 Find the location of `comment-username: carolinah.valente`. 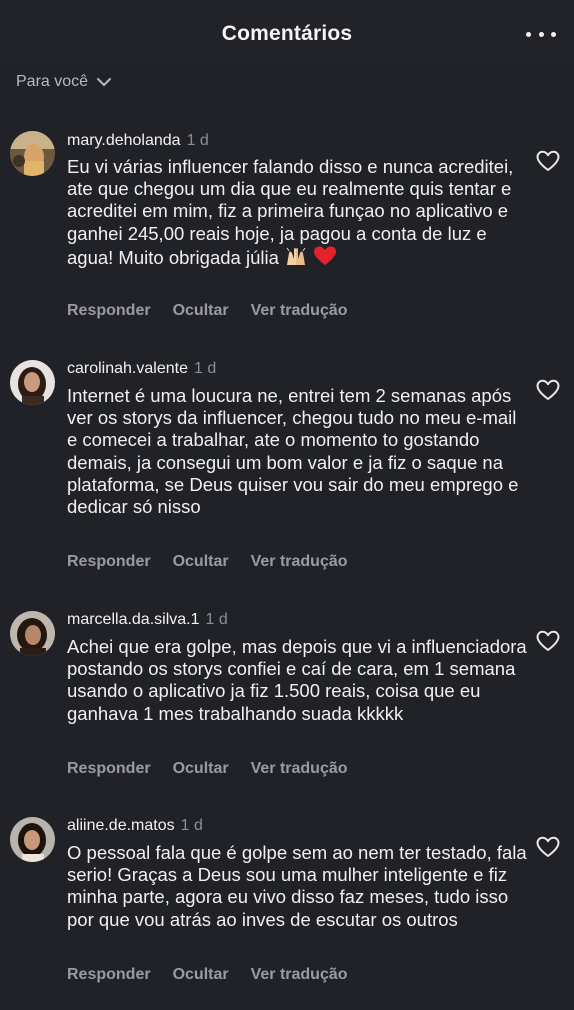

comment-username: carolinah.valente is located at coordinates (127, 368).